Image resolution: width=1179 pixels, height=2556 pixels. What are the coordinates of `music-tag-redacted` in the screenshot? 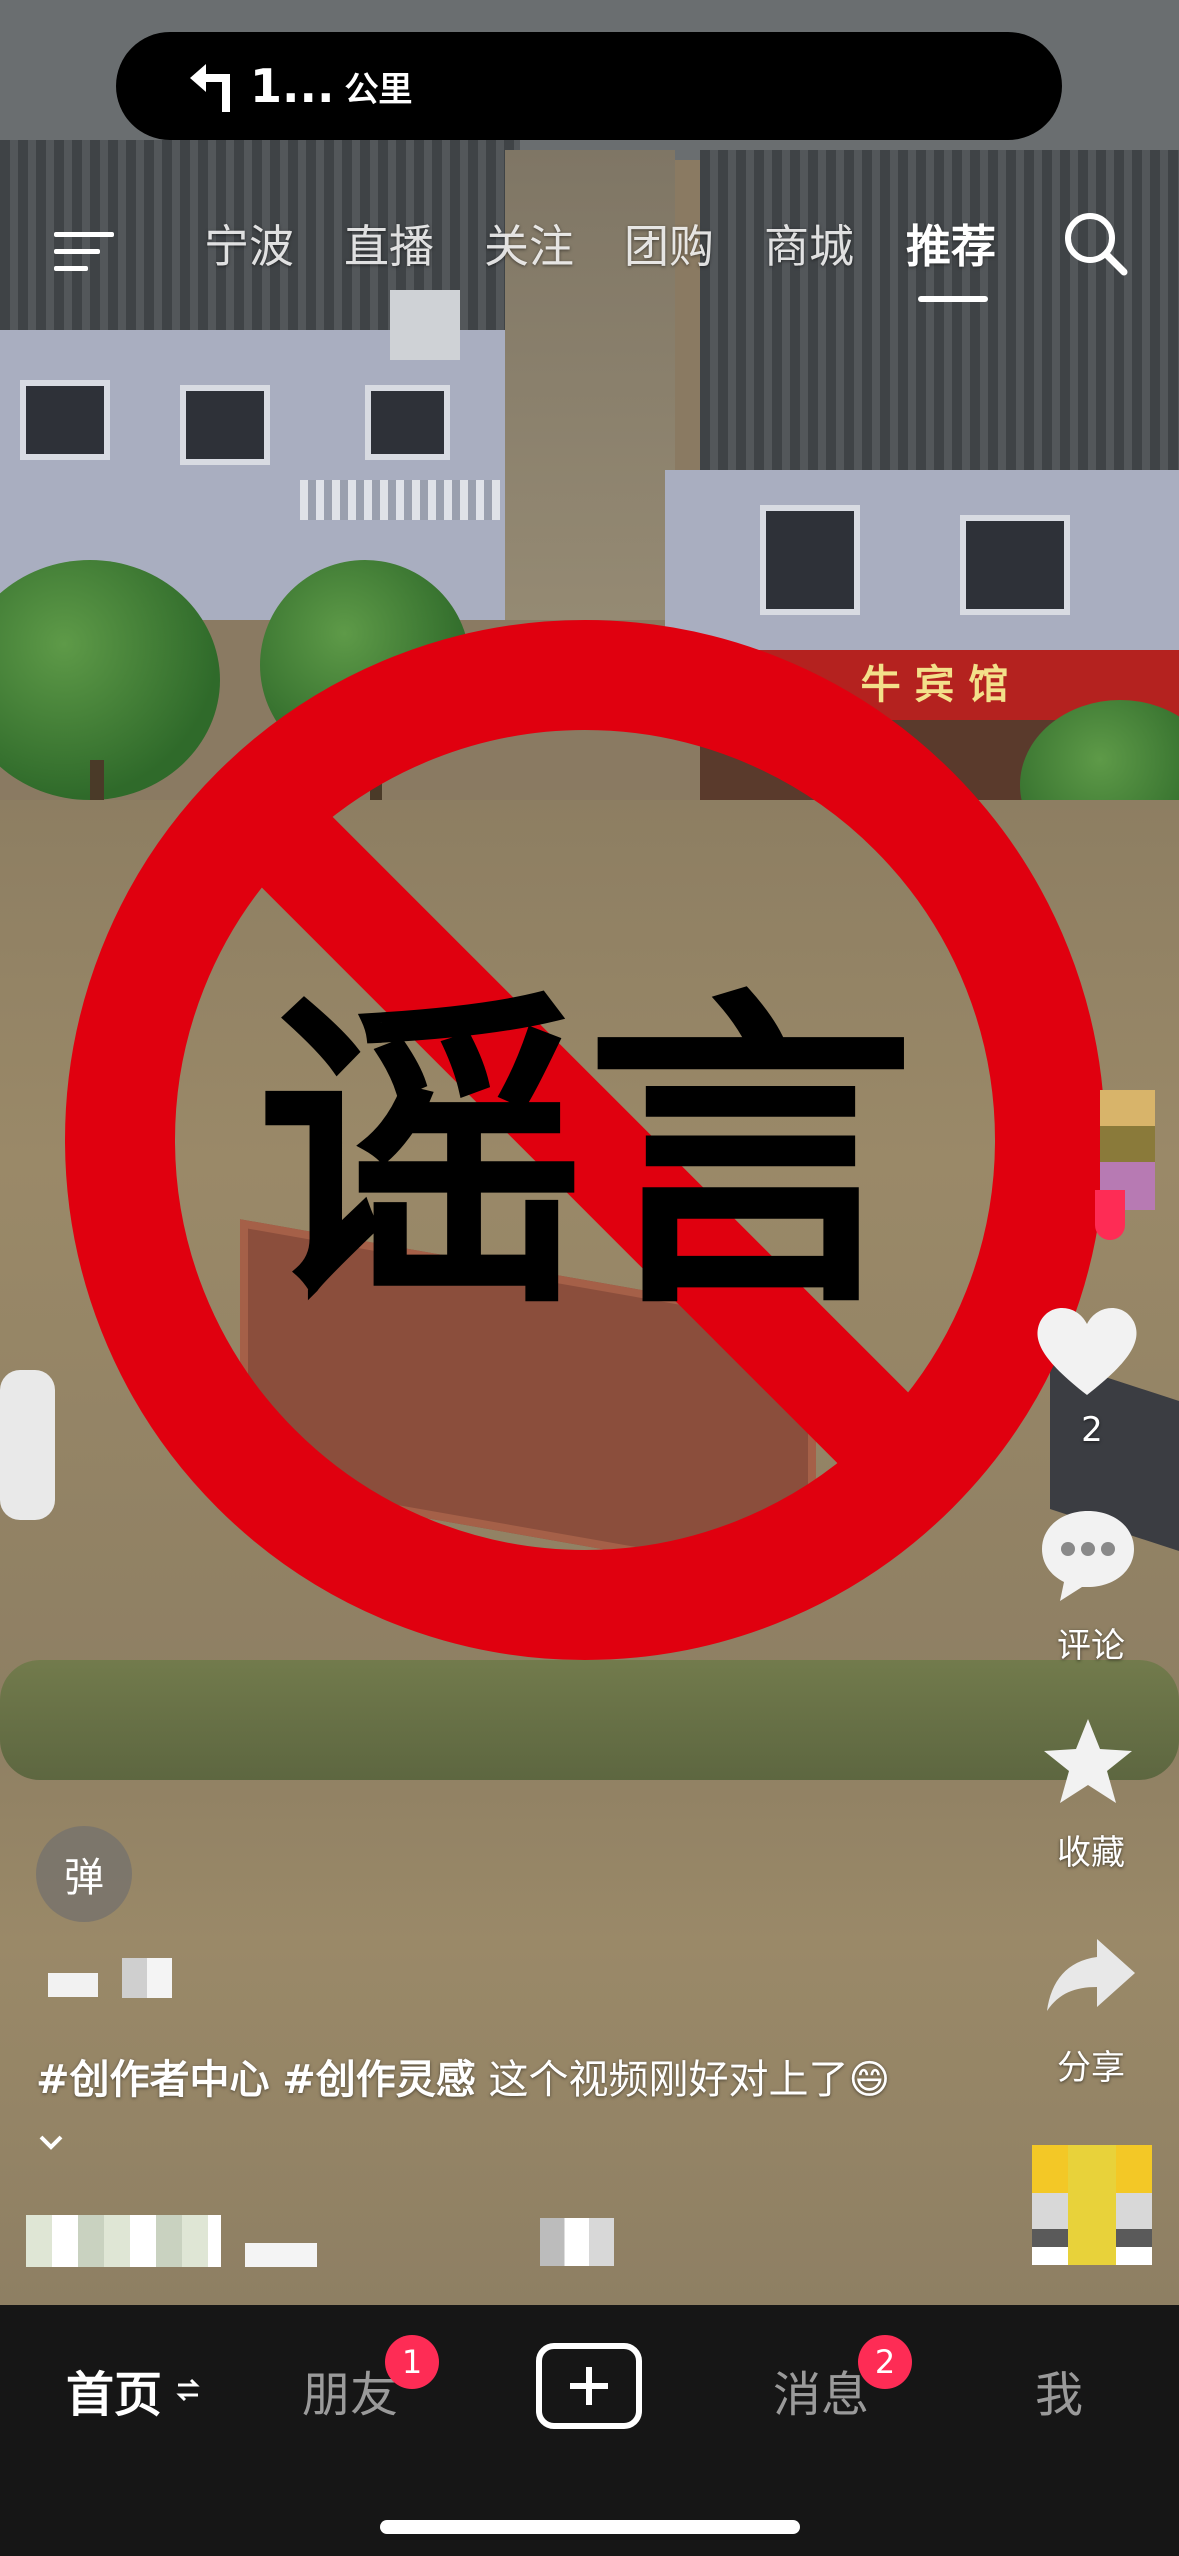 It's located at (577, 2242).